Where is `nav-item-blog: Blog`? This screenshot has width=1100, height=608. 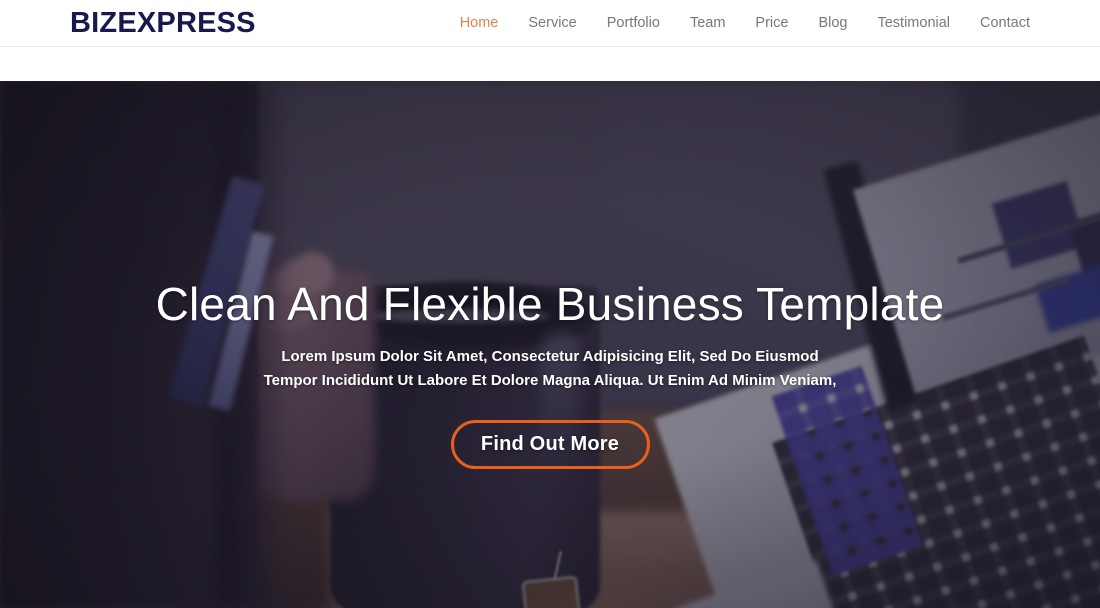 nav-item-blog: Blog is located at coordinates (832, 23).